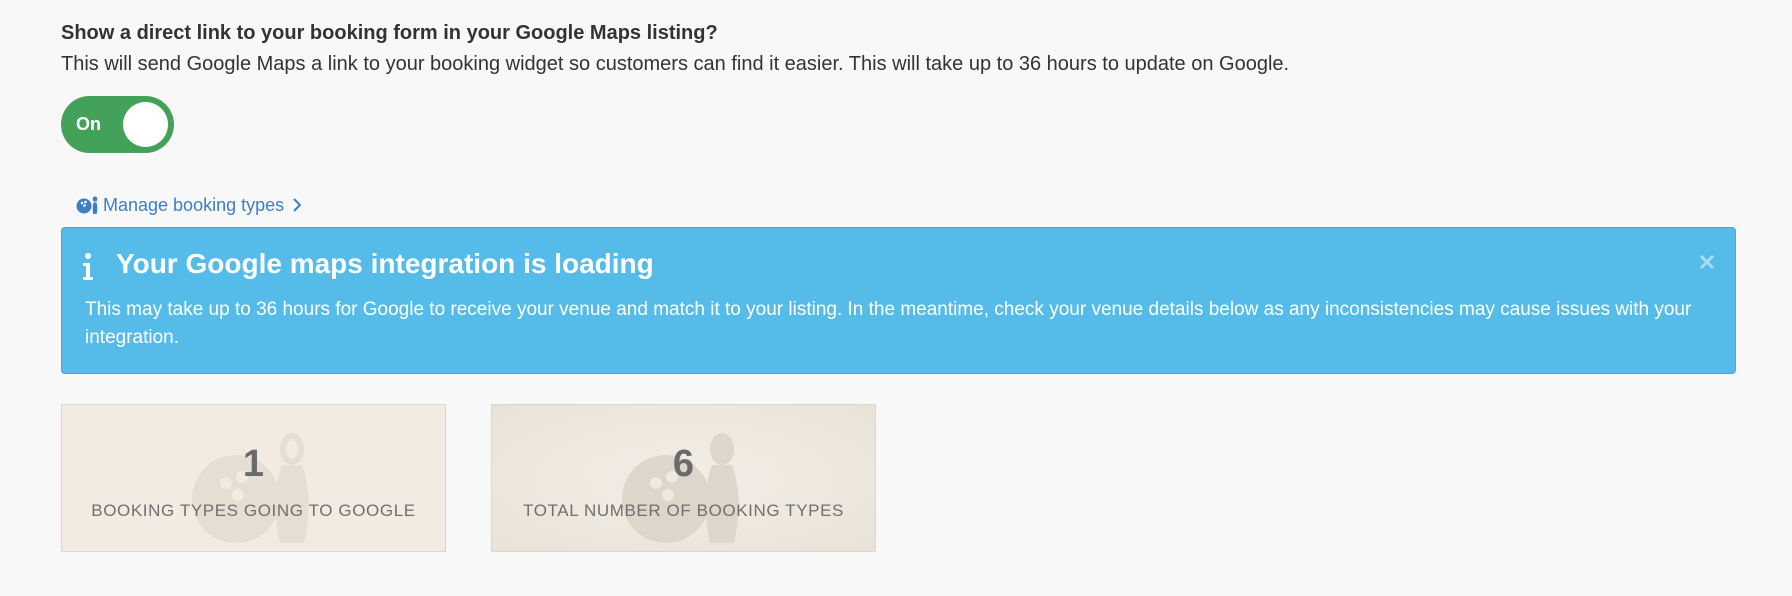  Describe the element at coordinates (297, 205) in the screenshot. I see `chevron-right-icon` at that location.